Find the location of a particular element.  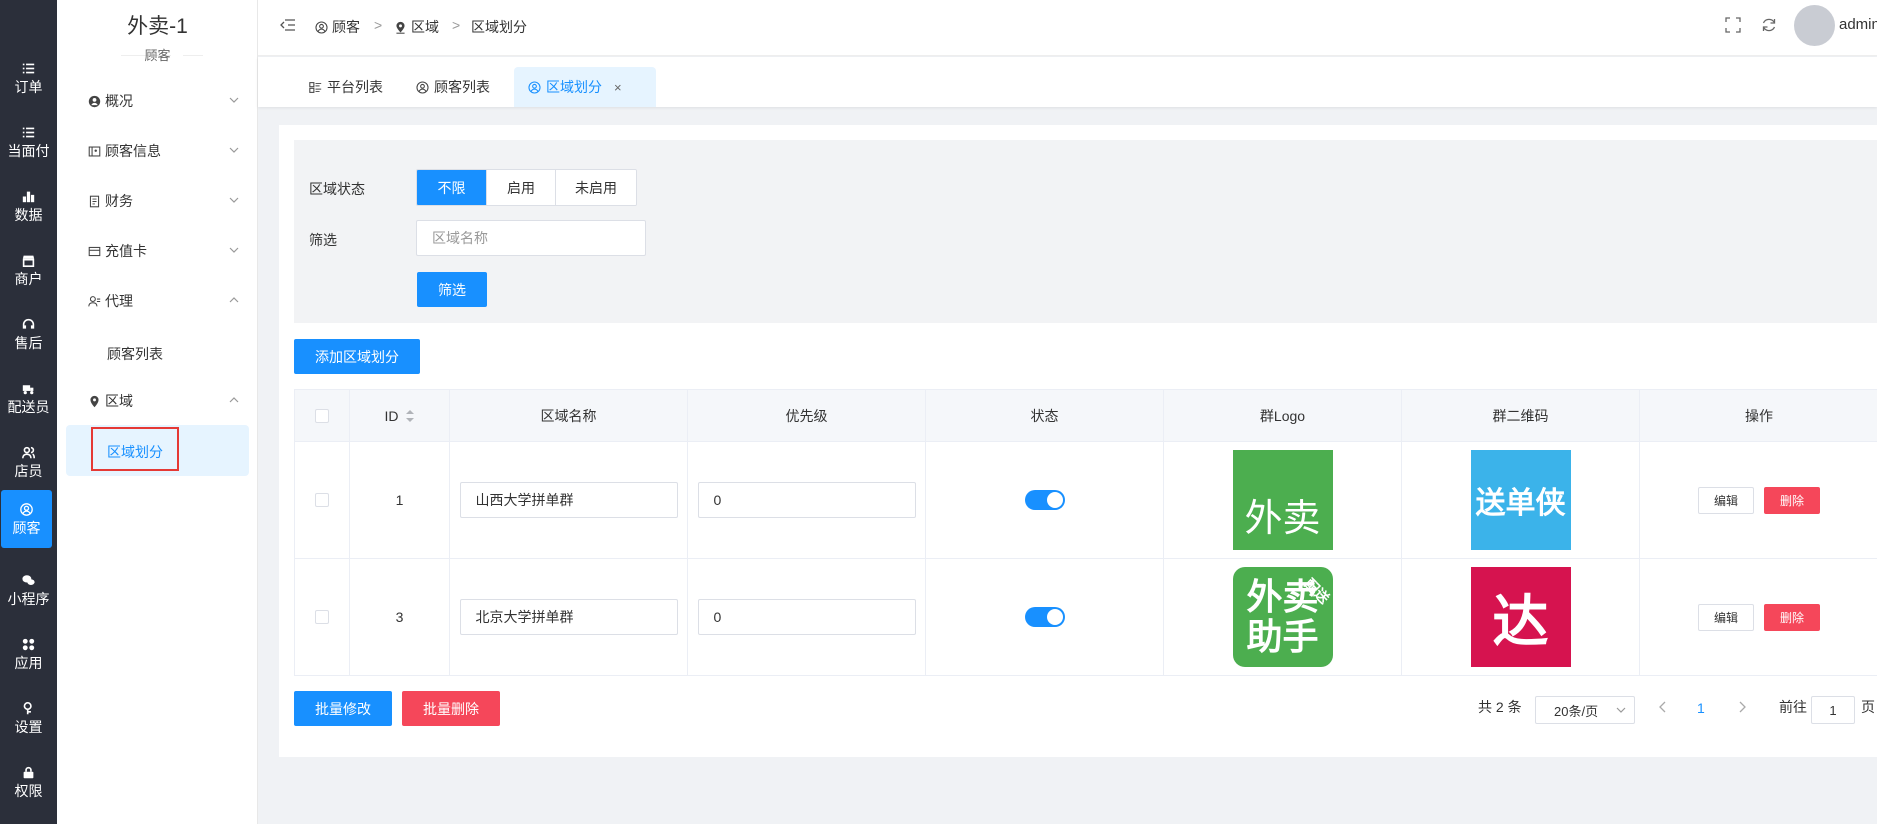

header-label: ID is located at coordinates (391, 416).